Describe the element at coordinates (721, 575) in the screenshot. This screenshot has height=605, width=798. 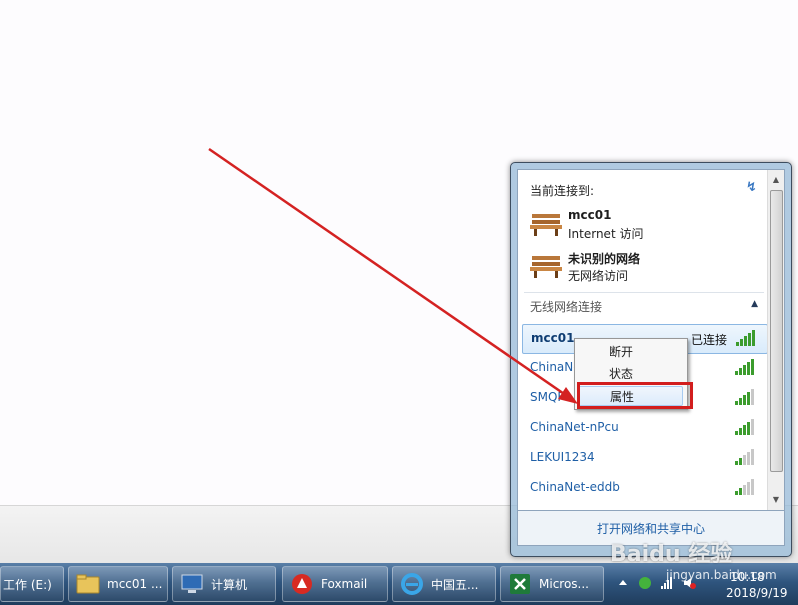
I see `baidu-watermark-url: jingyan.baidu.com` at that location.